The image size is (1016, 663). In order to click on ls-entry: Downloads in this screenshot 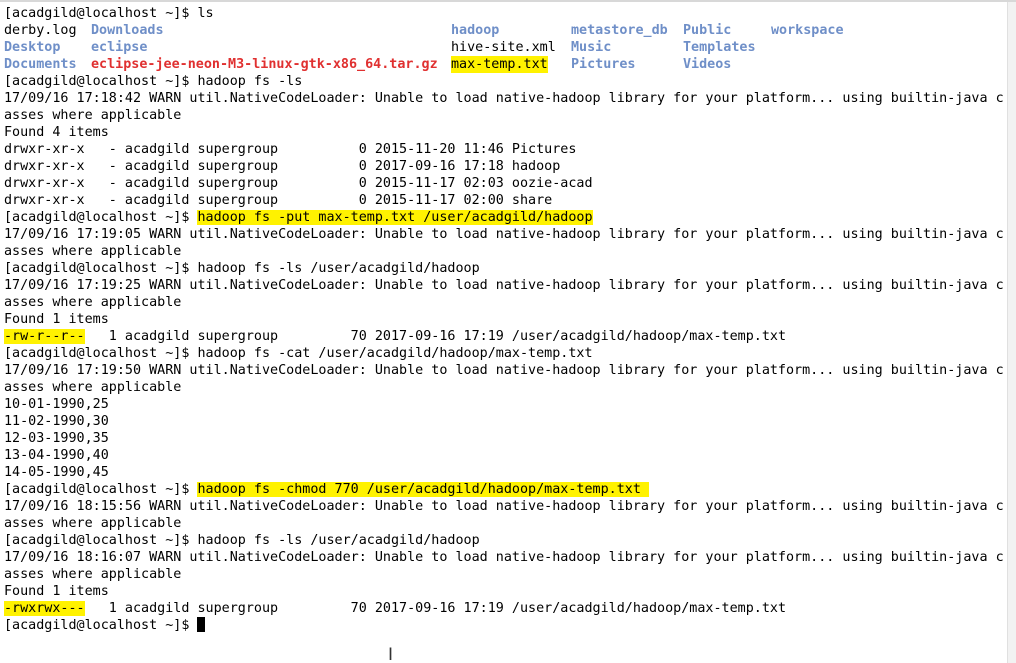, I will do `click(127, 30)`.